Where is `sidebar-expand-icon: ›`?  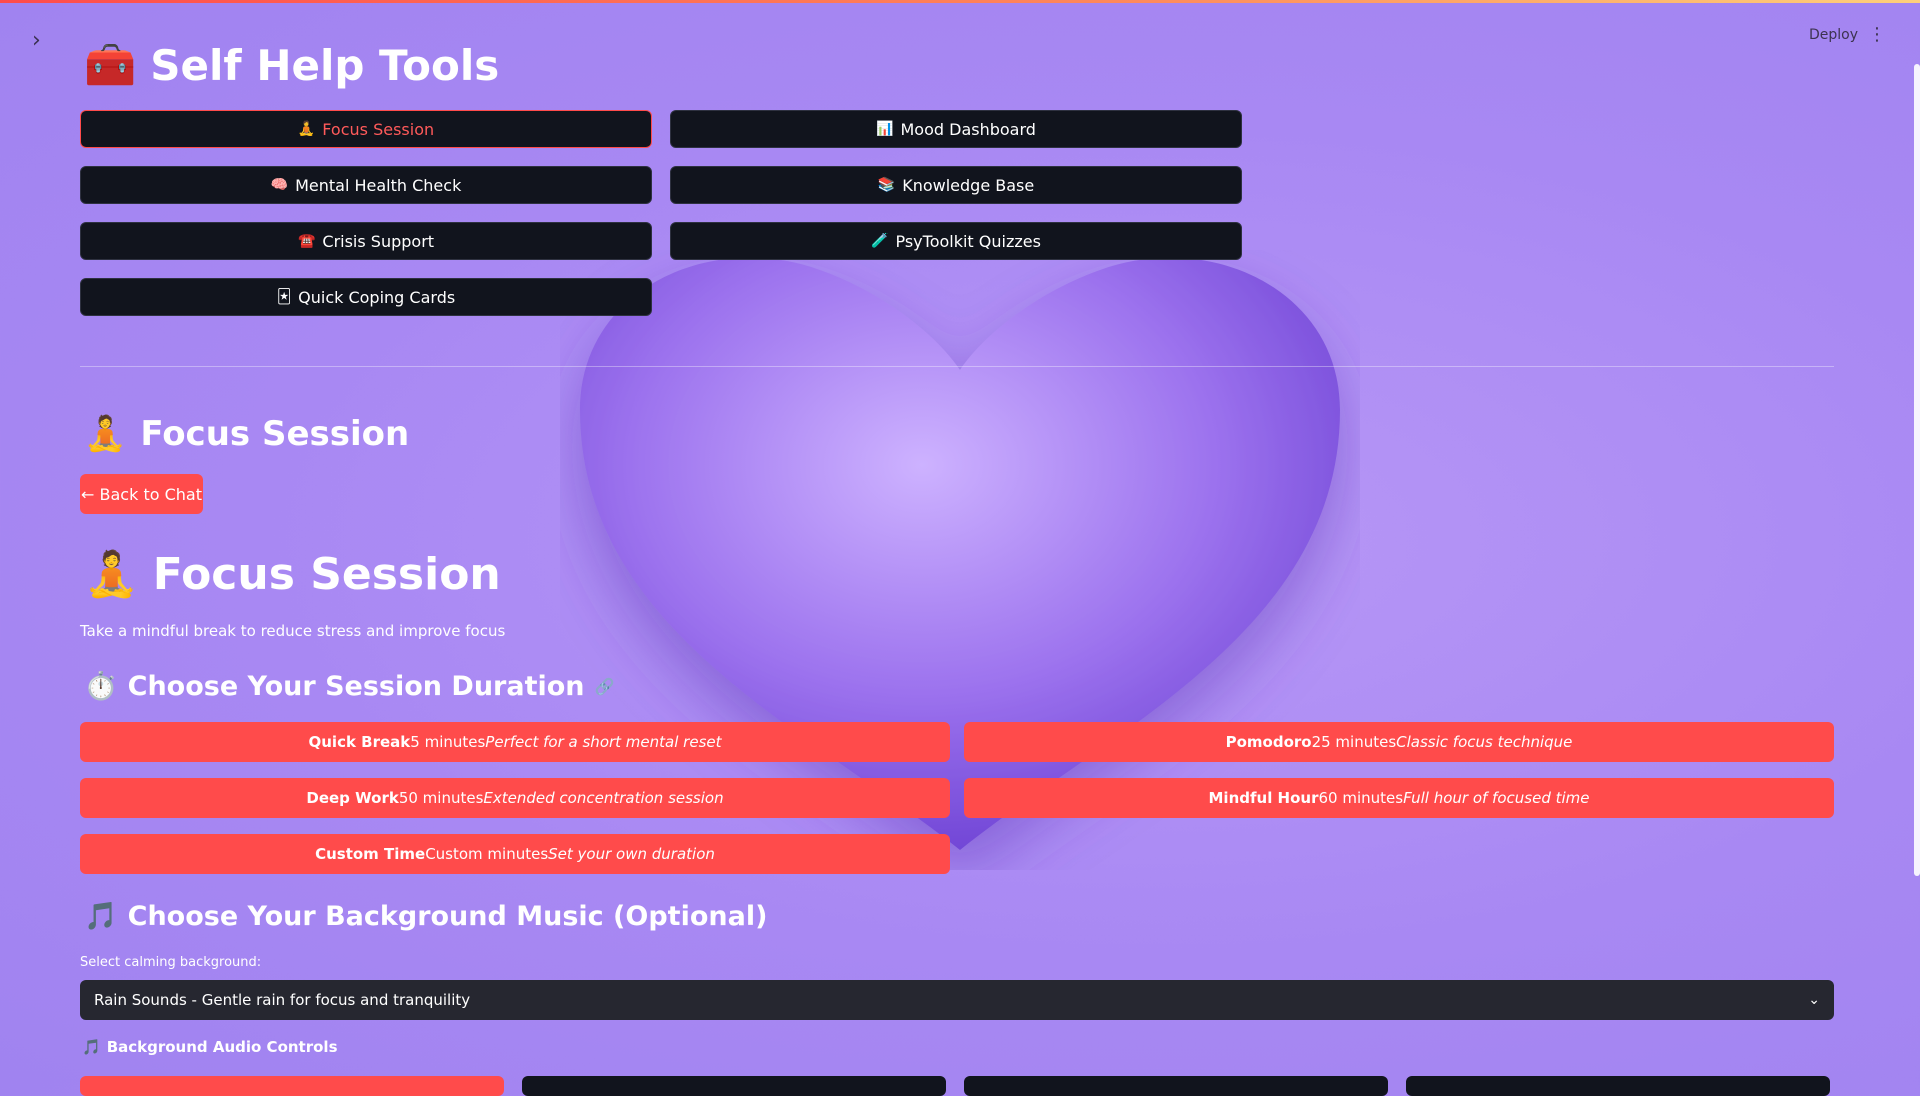 sidebar-expand-icon: › is located at coordinates (36, 40).